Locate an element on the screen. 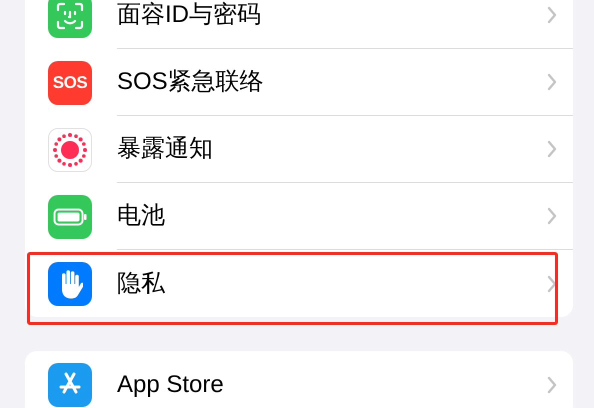 The height and width of the screenshot is (408, 594). setting-label: 电池 is located at coordinates (332, 216).